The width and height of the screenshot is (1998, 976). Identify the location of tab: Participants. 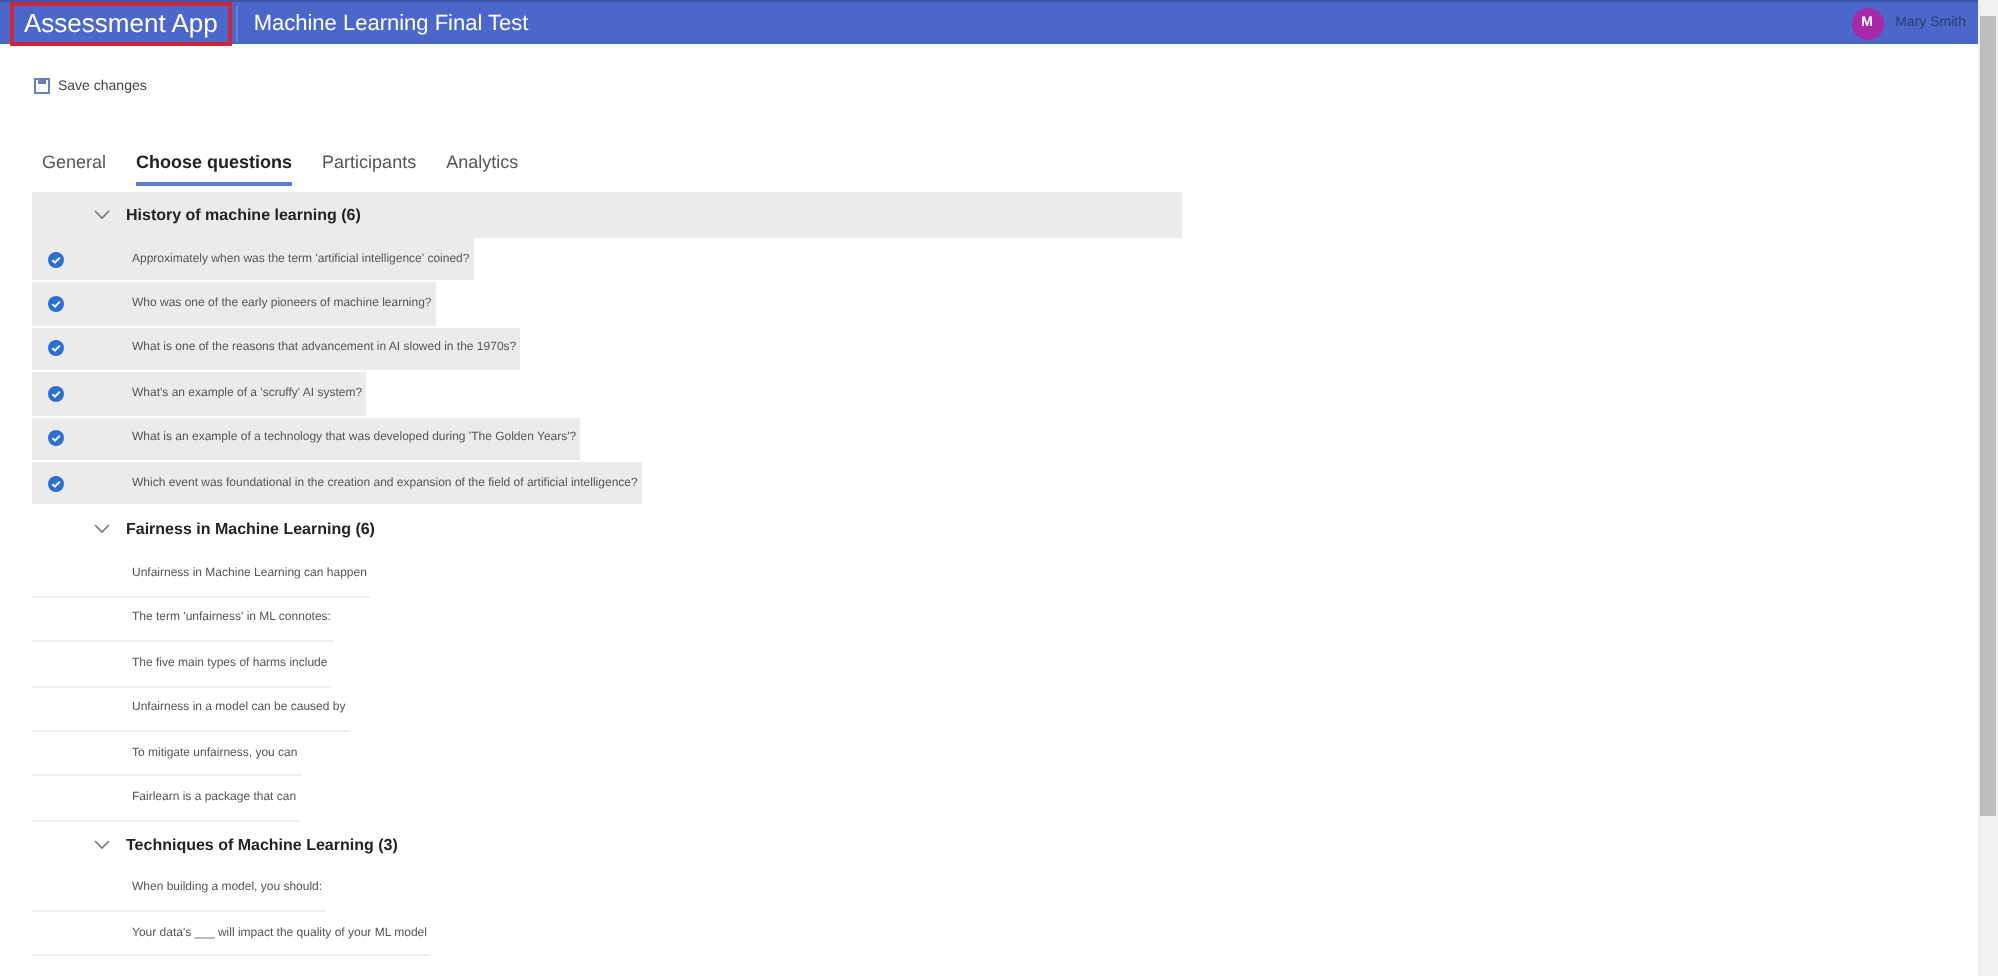
(369, 167).